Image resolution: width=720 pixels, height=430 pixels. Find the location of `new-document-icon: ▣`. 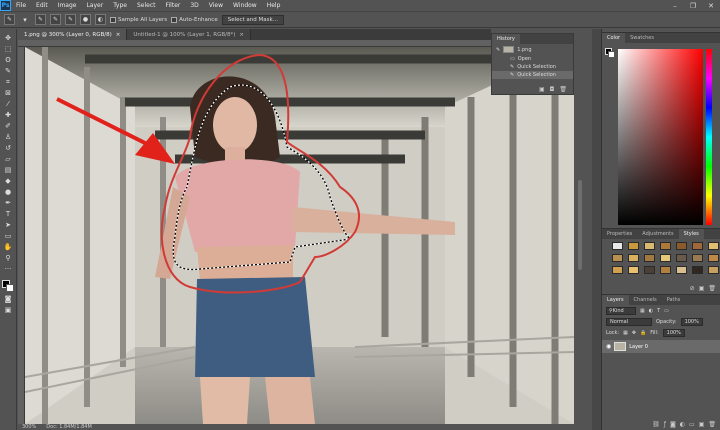

new-document-icon: ▣ is located at coordinates (542, 89).